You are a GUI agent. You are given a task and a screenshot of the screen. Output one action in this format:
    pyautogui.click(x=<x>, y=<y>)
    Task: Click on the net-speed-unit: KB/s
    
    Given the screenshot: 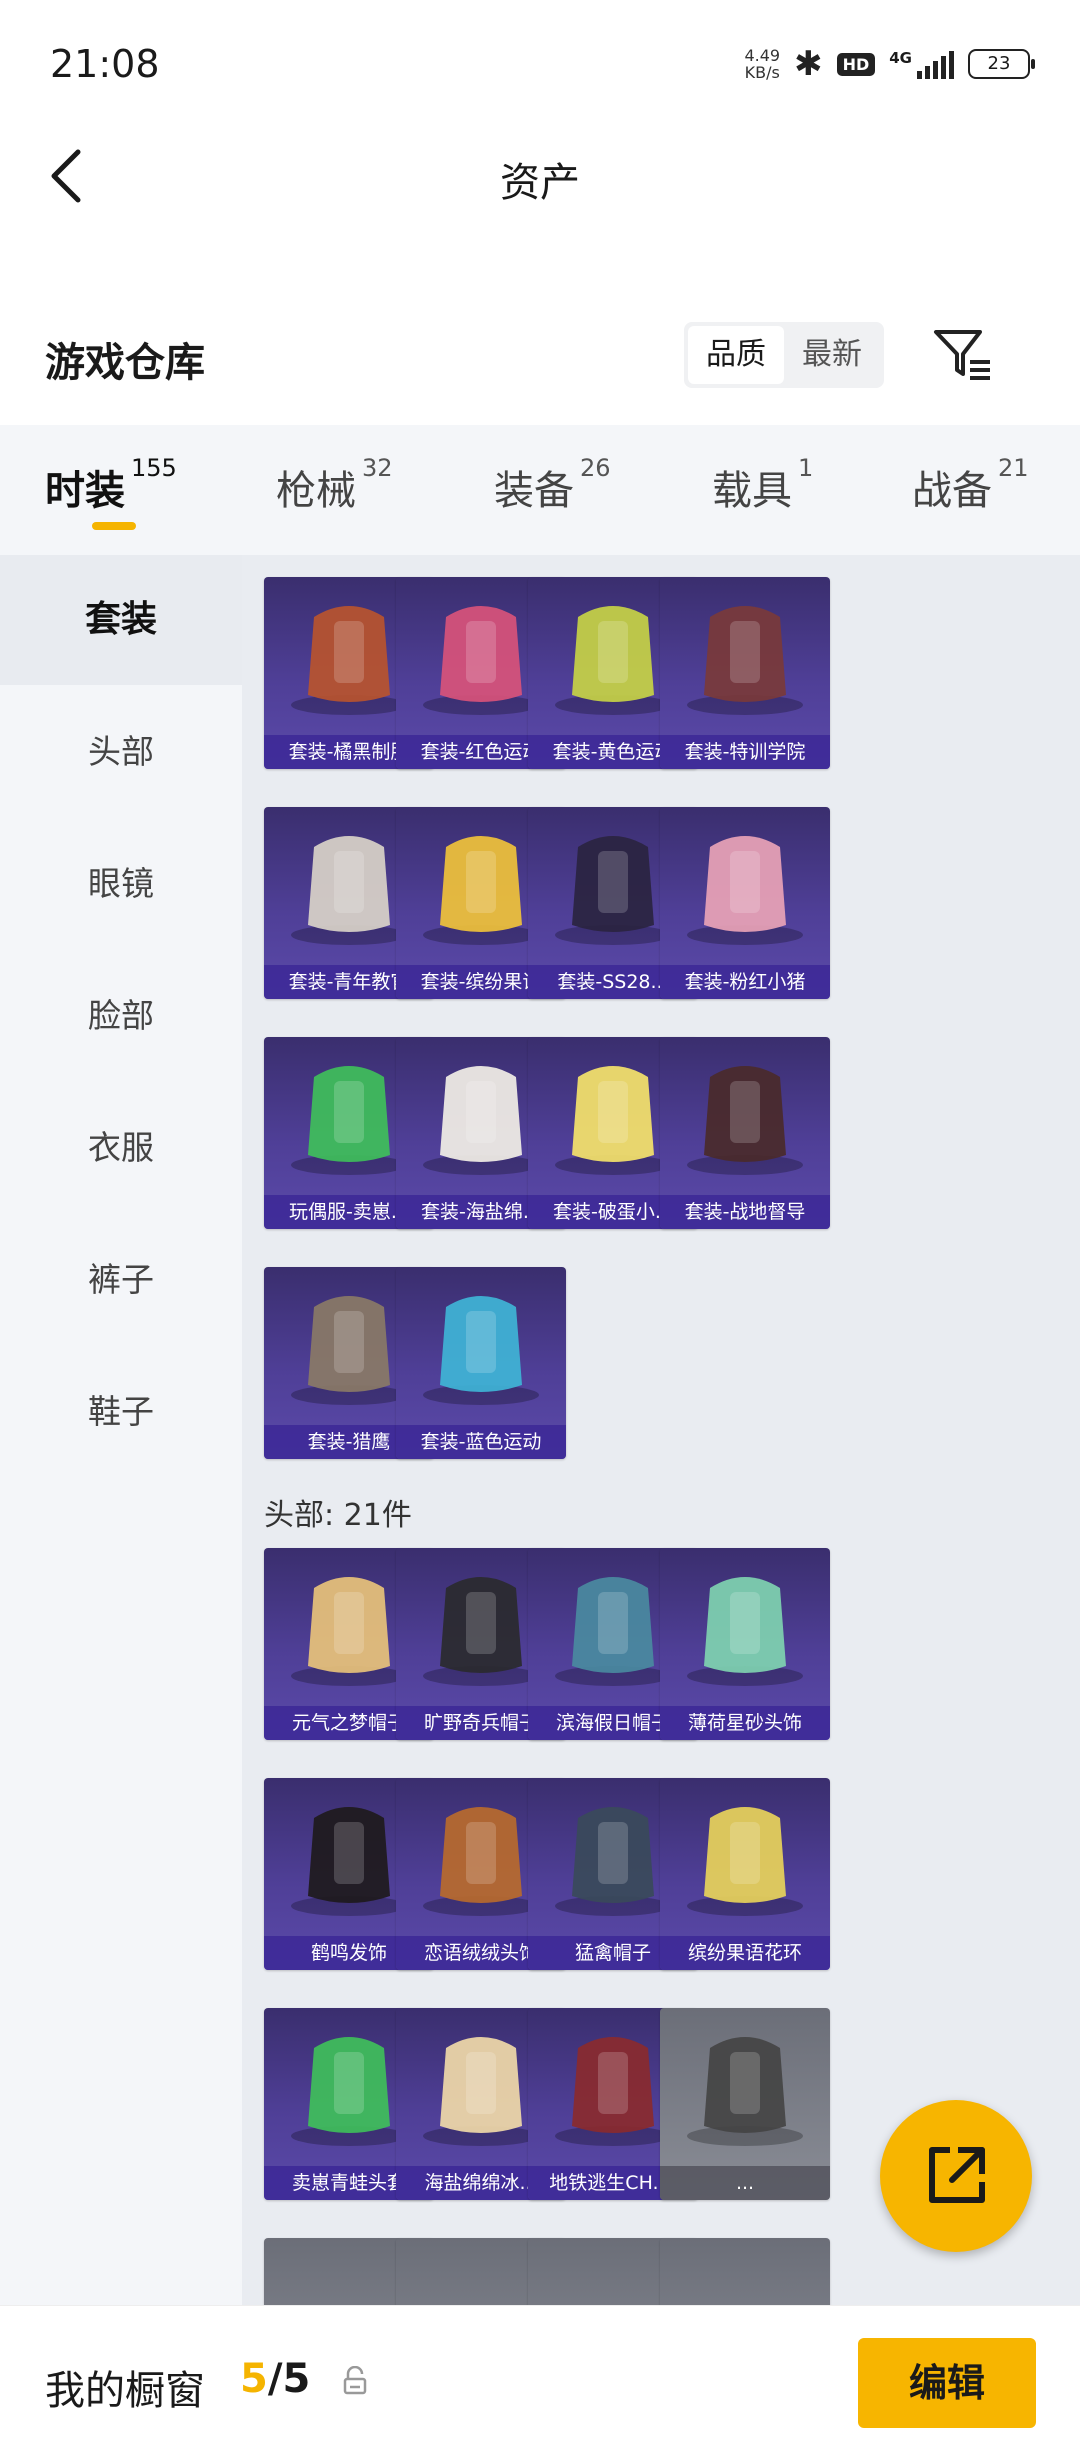 What is the action you would take?
    pyautogui.click(x=762, y=72)
    